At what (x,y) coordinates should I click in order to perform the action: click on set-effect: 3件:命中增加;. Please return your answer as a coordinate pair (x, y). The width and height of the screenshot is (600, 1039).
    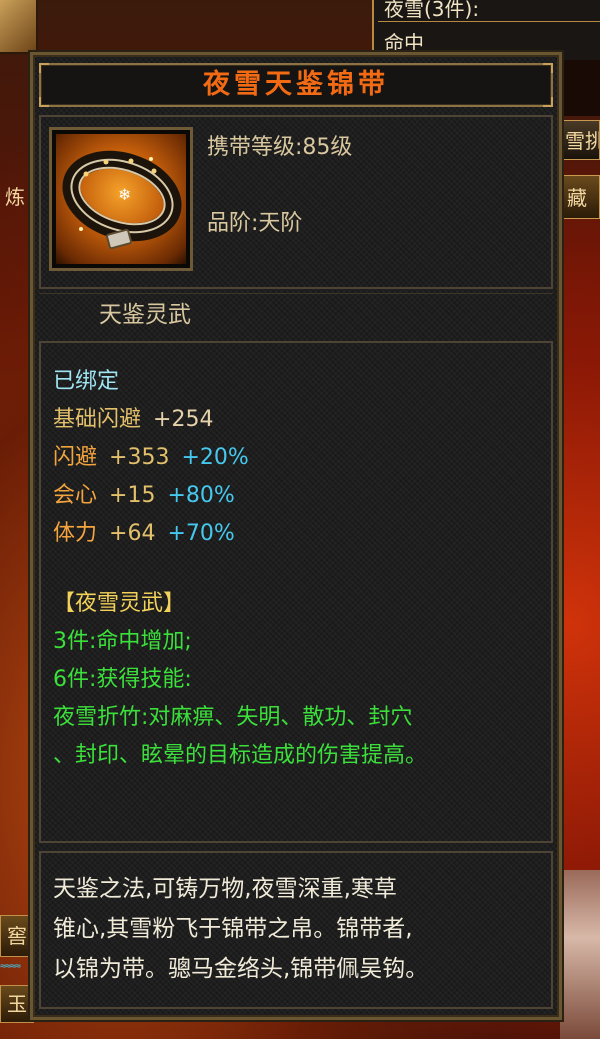
    Looking at the image, I should click on (122, 641).